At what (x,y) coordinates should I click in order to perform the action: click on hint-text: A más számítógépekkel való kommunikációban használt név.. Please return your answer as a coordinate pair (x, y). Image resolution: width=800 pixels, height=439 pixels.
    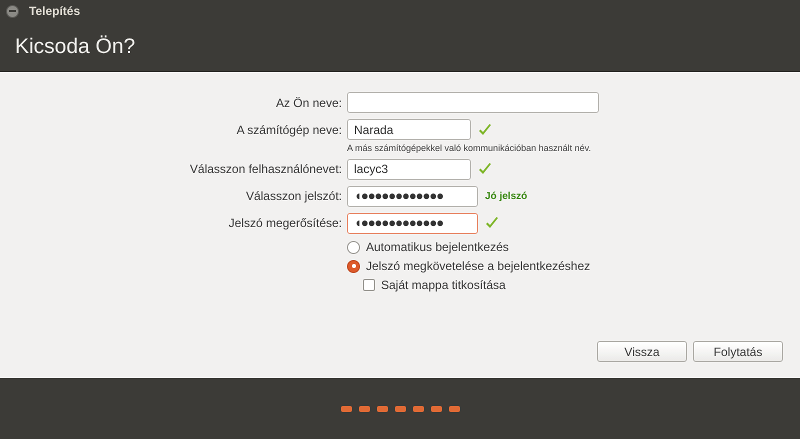
    Looking at the image, I should click on (469, 148).